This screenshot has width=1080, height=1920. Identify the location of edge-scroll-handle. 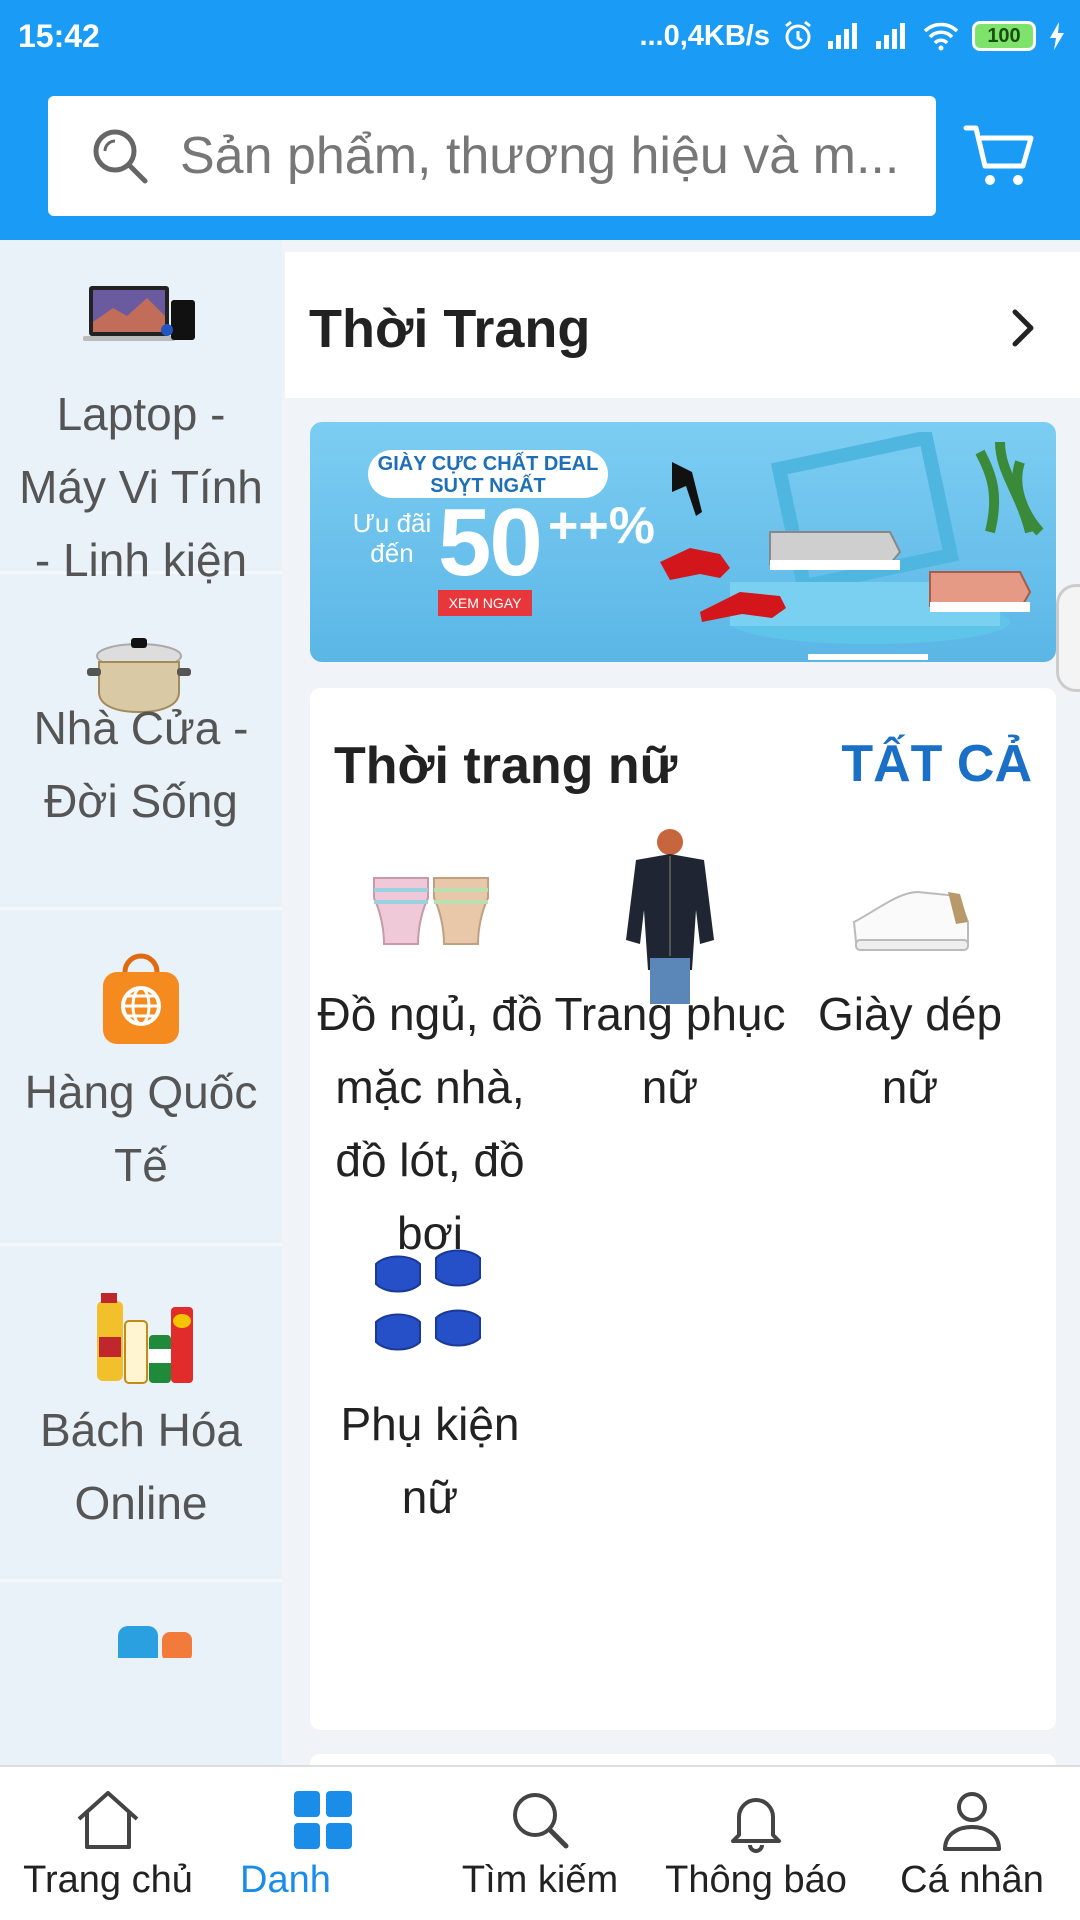
(1068, 638).